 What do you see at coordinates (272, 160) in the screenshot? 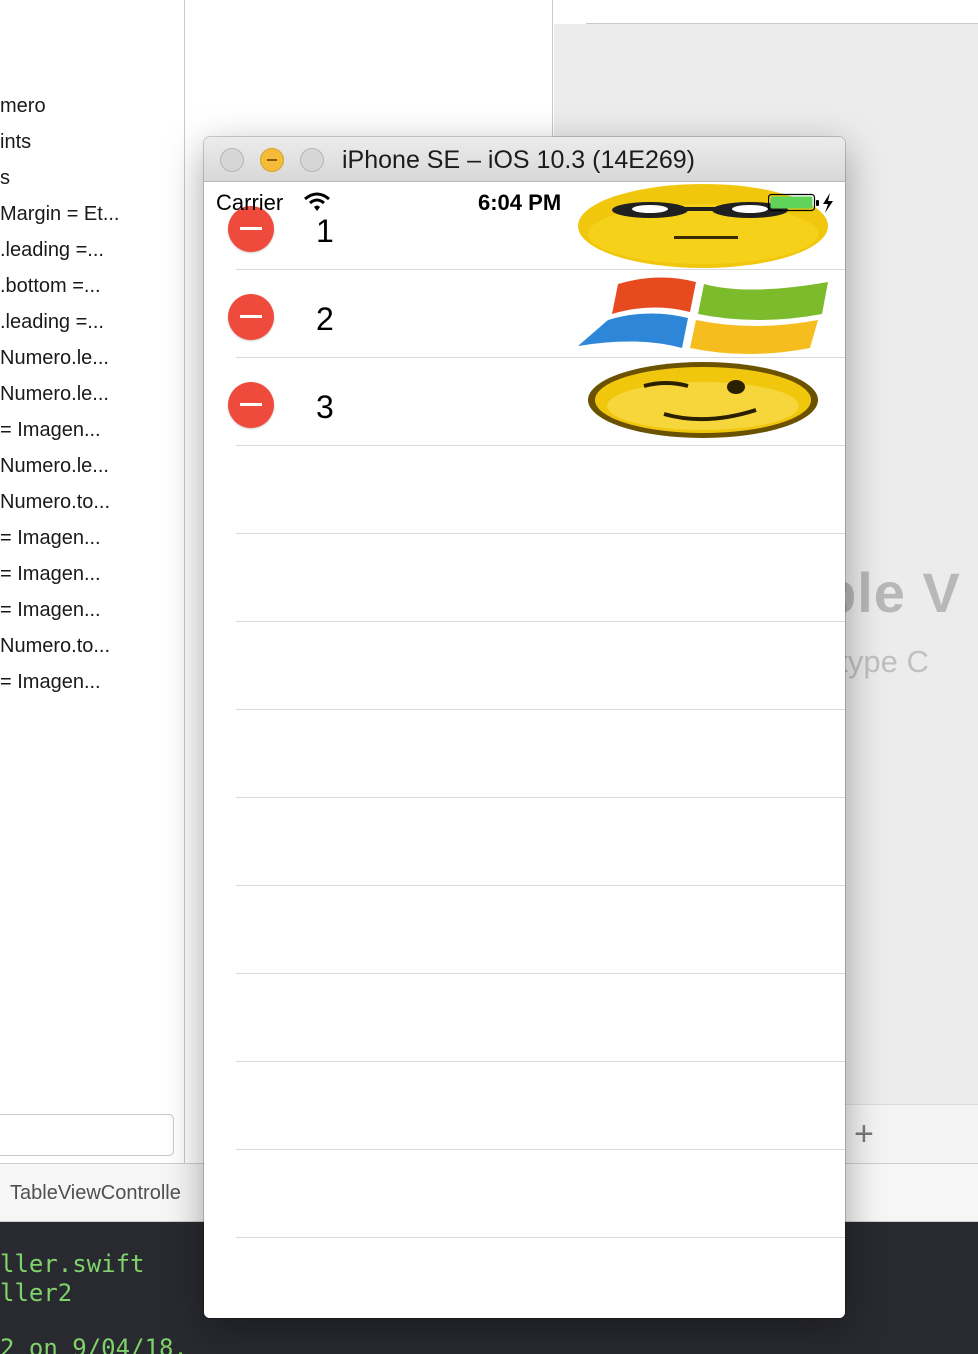
I see `minimize-button` at bounding box center [272, 160].